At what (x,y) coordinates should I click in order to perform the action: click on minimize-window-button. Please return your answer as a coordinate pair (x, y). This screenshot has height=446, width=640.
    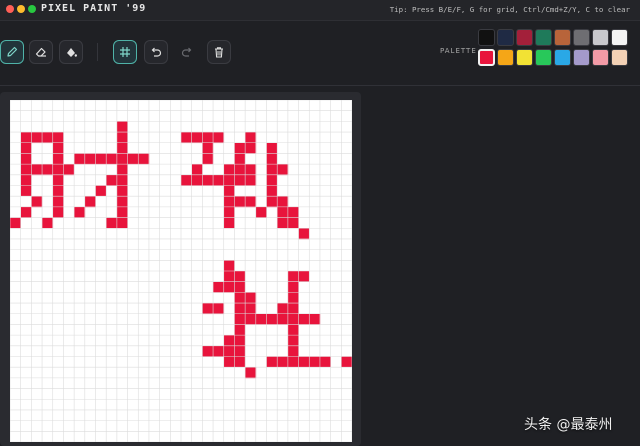
    Looking at the image, I should click on (21, 9).